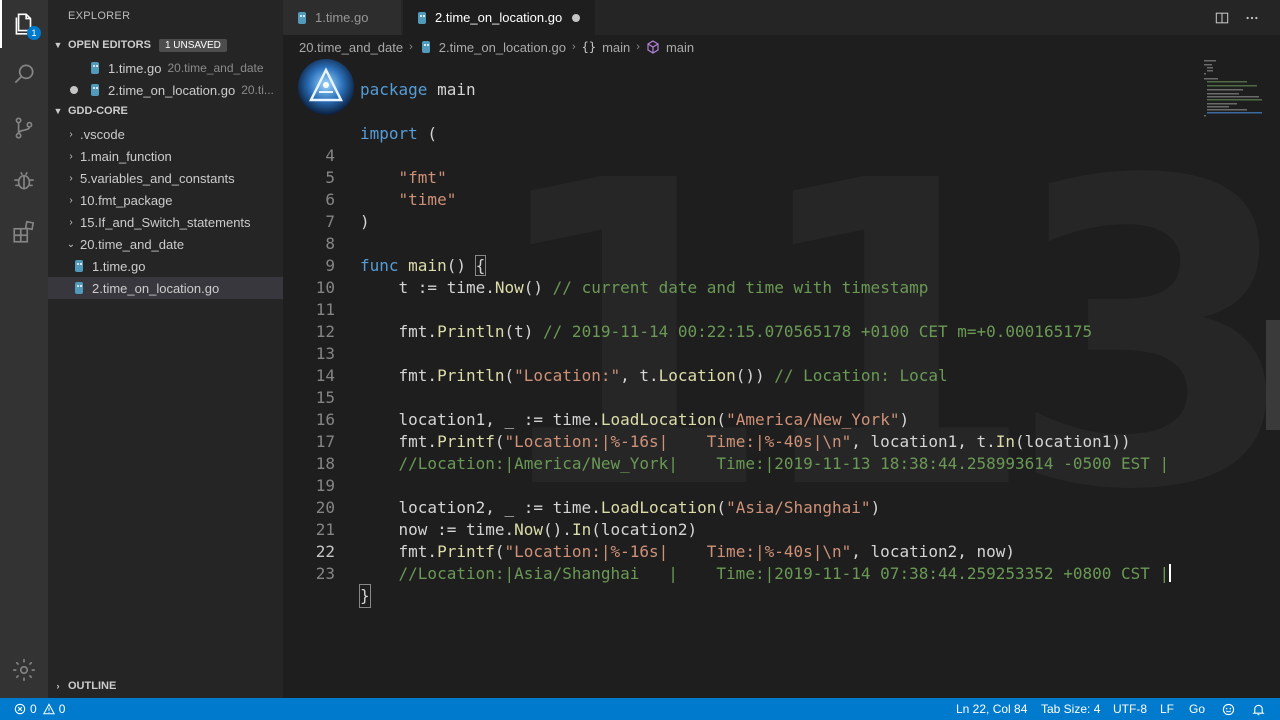 This screenshot has height=720, width=1280. I want to click on code-line: package main, so click(781, 78).